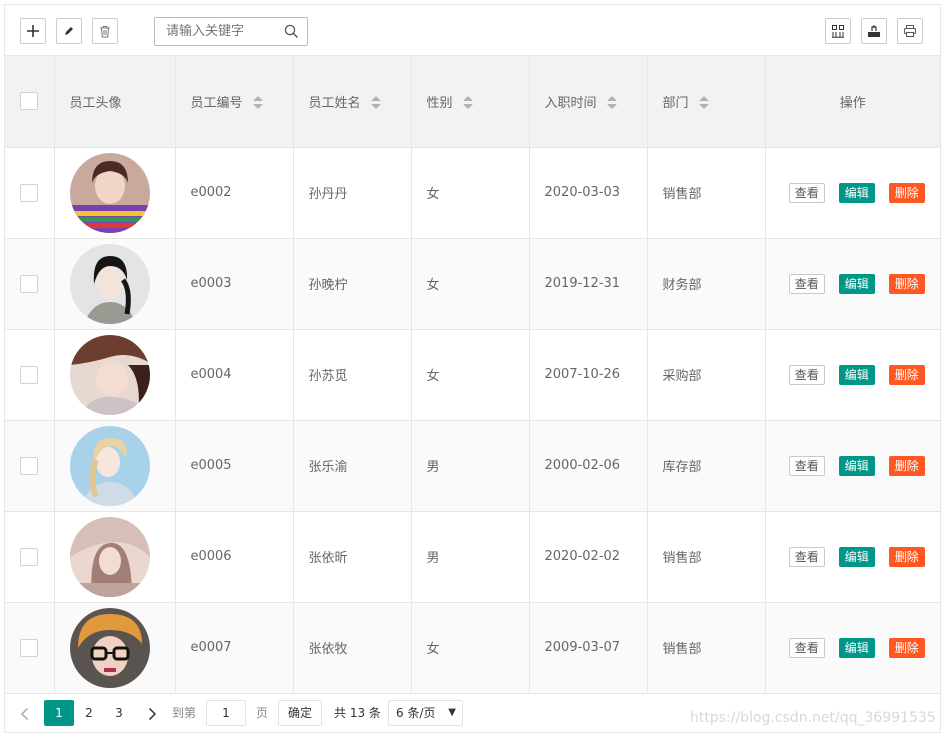  I want to click on header-id: 员工编号, so click(234, 102).